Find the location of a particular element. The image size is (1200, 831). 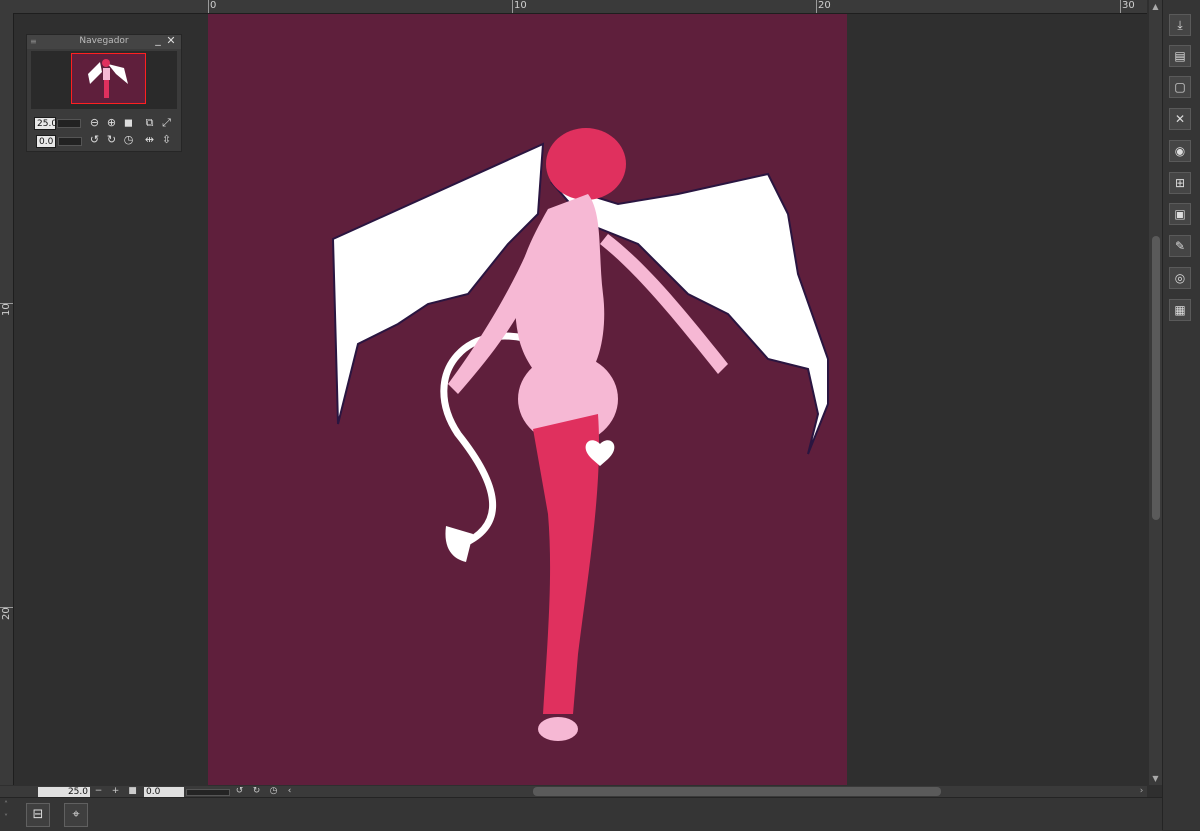

status-zoom-in-button: + is located at coordinates (115, 791).